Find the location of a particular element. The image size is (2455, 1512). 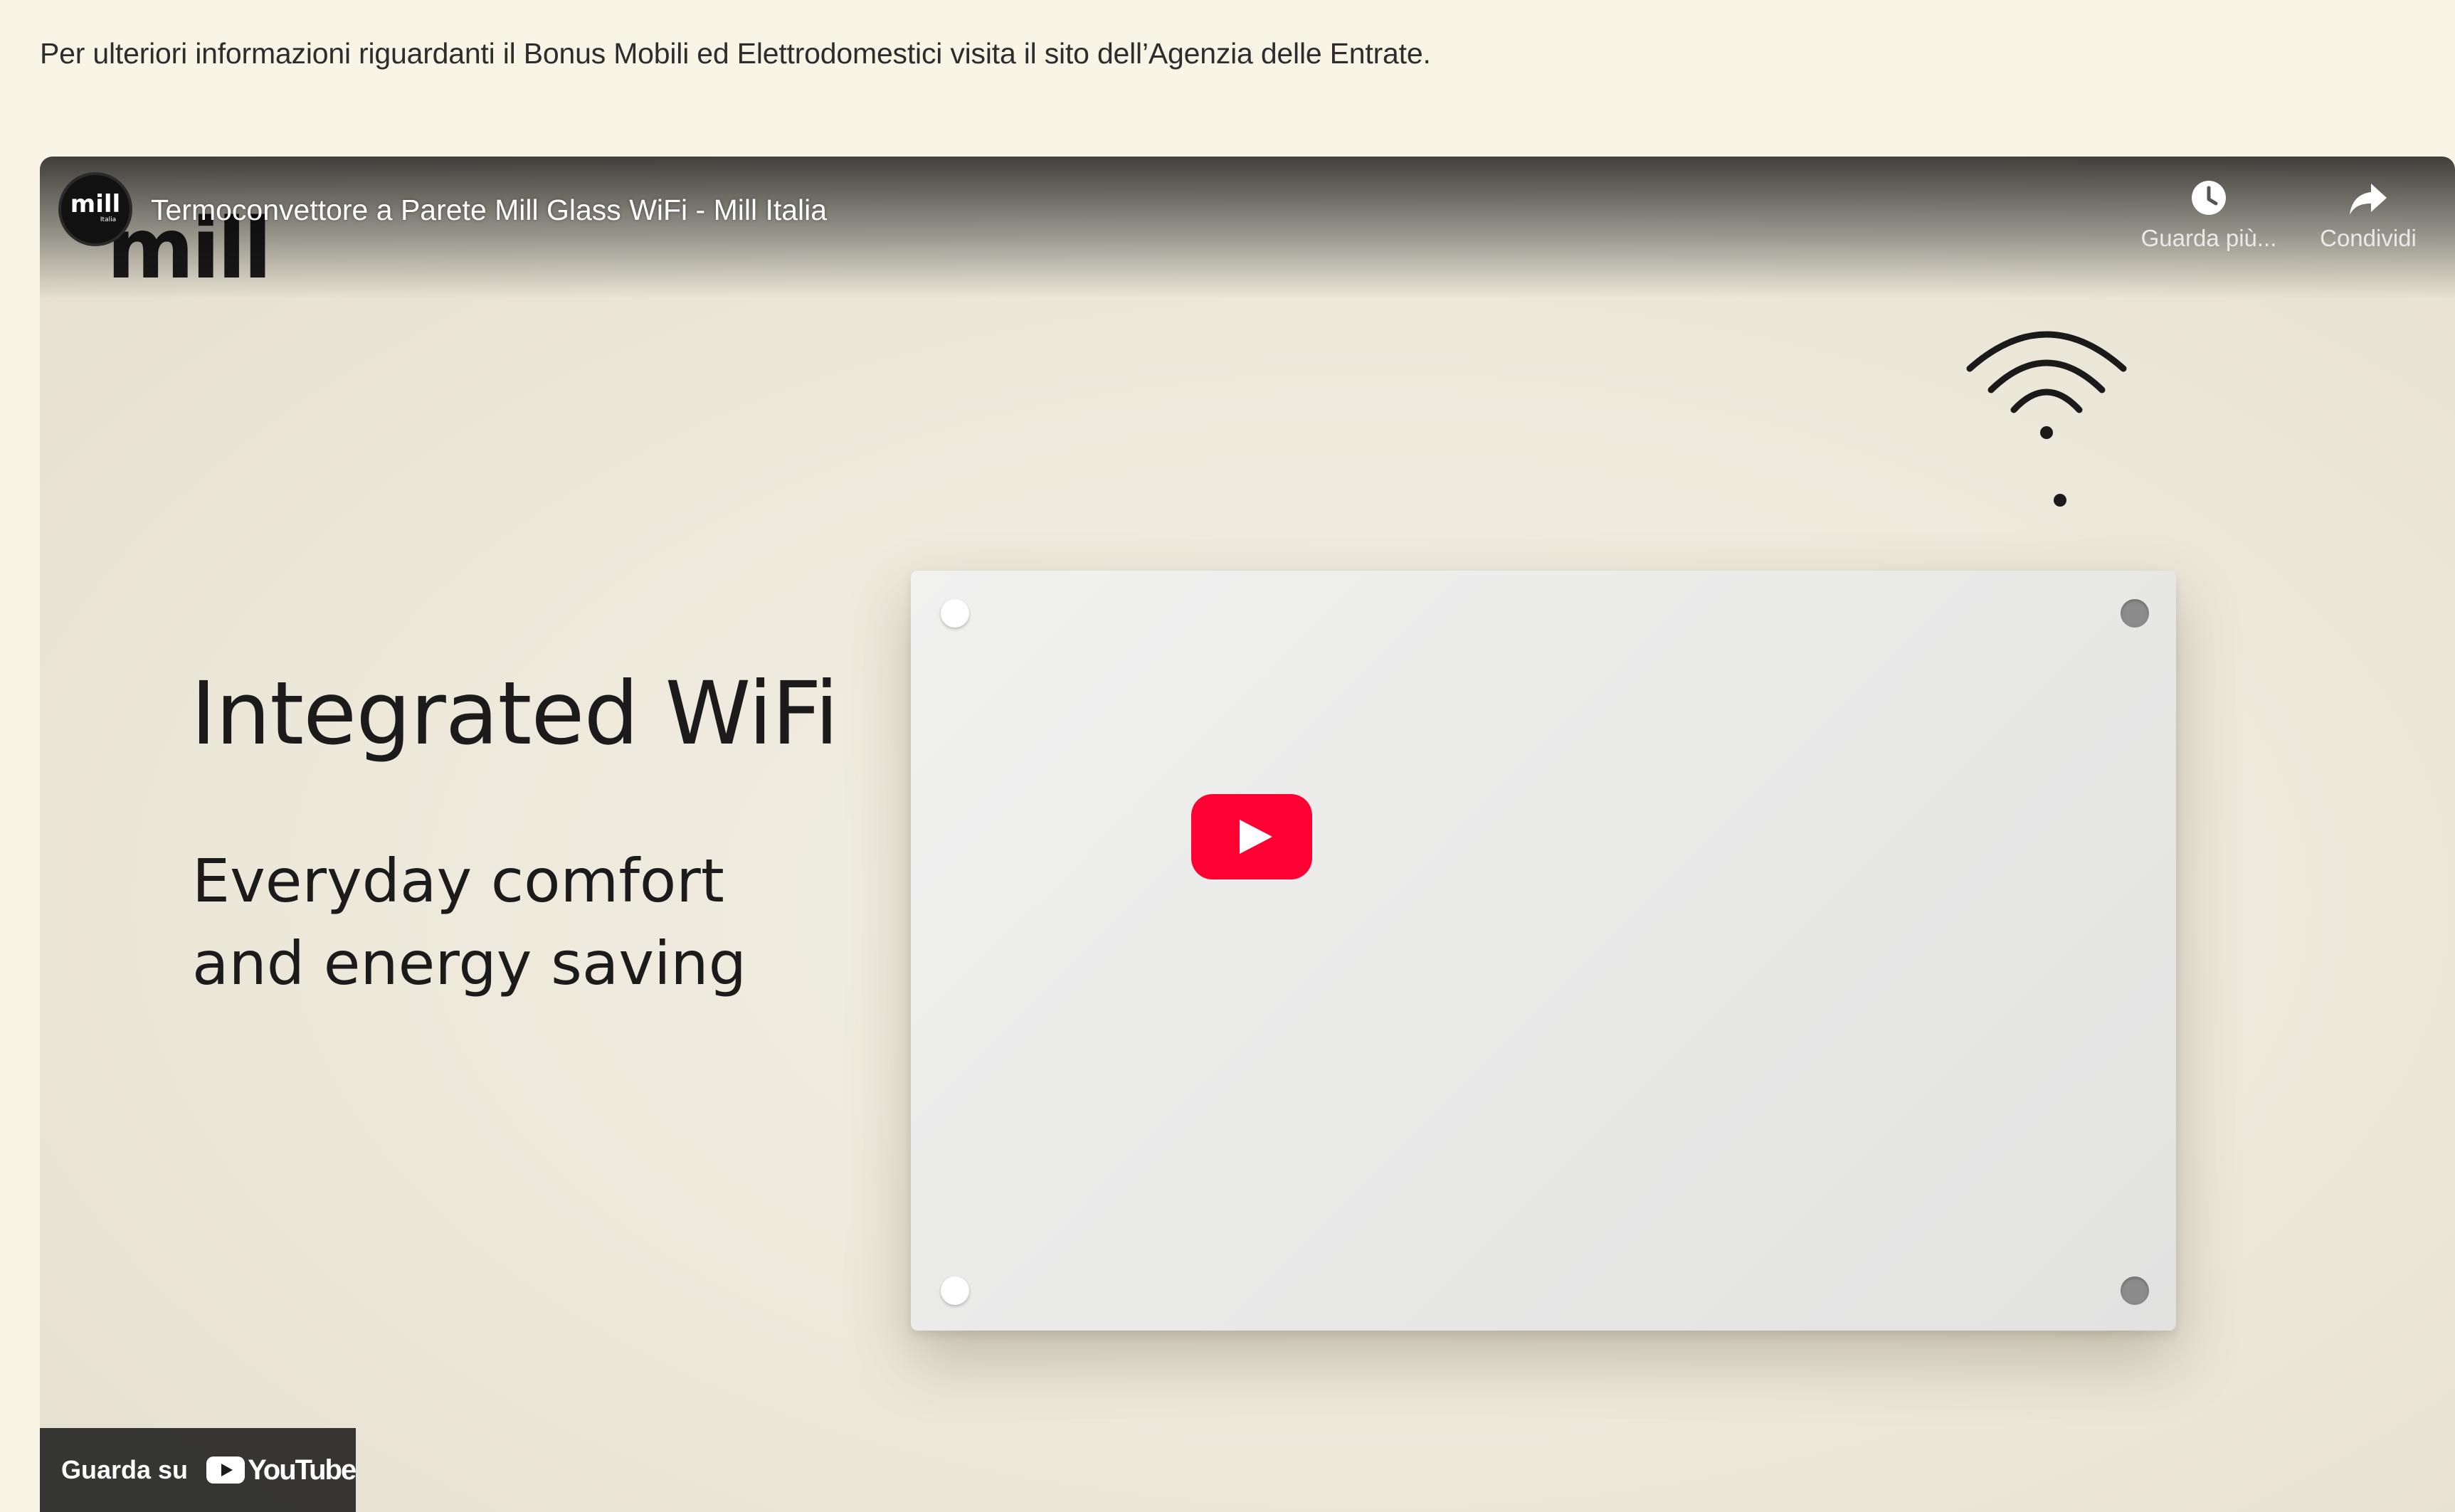

wifi-dot is located at coordinates (2060, 500).